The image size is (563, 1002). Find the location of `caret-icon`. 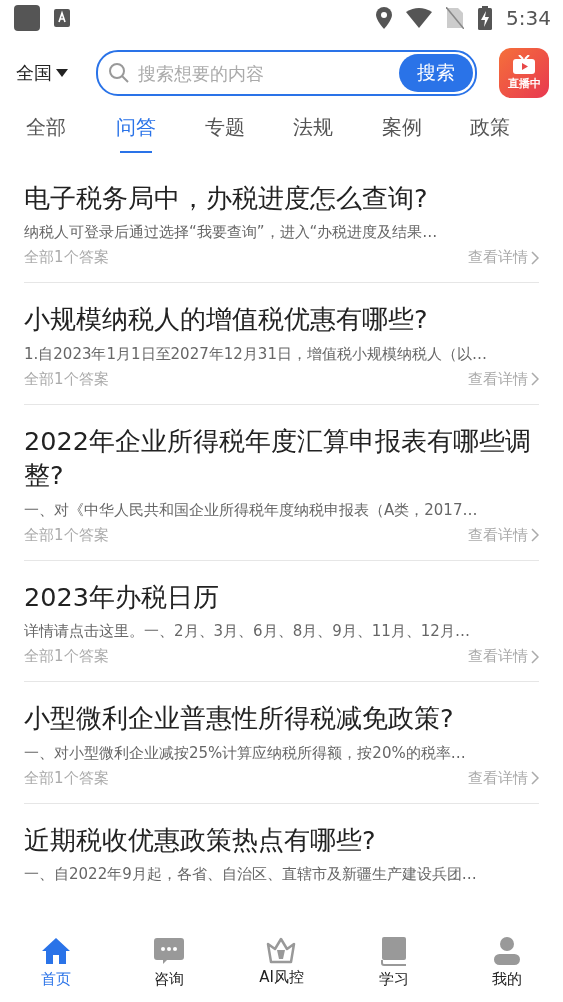

caret-icon is located at coordinates (62, 73).